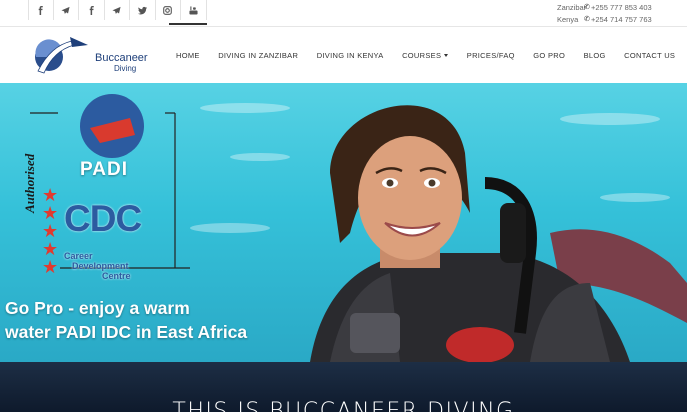  Describe the element at coordinates (549, 55) in the screenshot. I see `nav-go-pro: GO PRO` at that location.